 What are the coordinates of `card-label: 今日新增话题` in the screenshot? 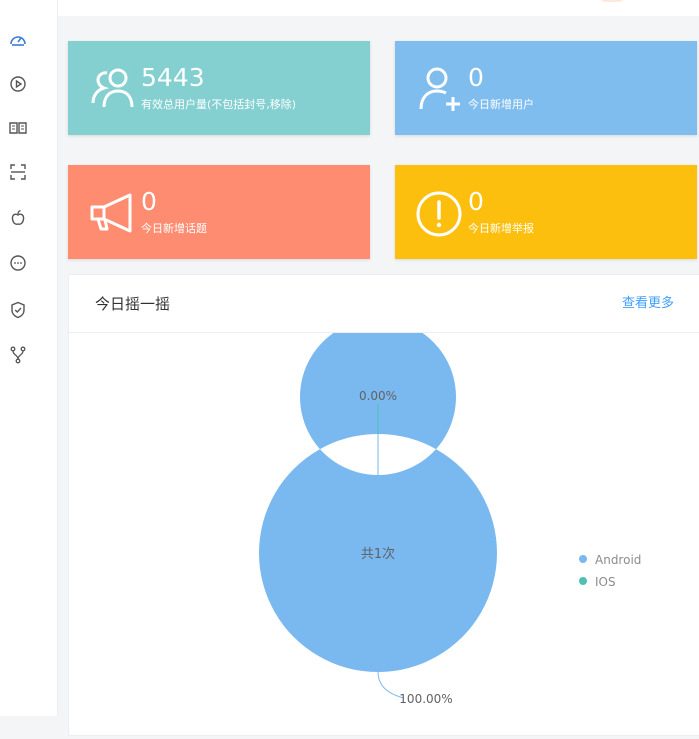 It's located at (174, 228).